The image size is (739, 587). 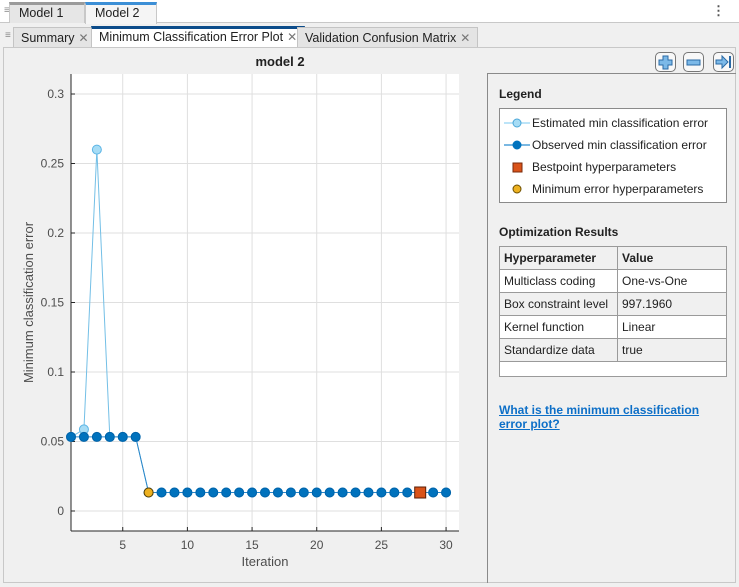 What do you see at coordinates (604, 167) in the screenshot?
I see `legend-label: Bestpoint hyperparameters` at bounding box center [604, 167].